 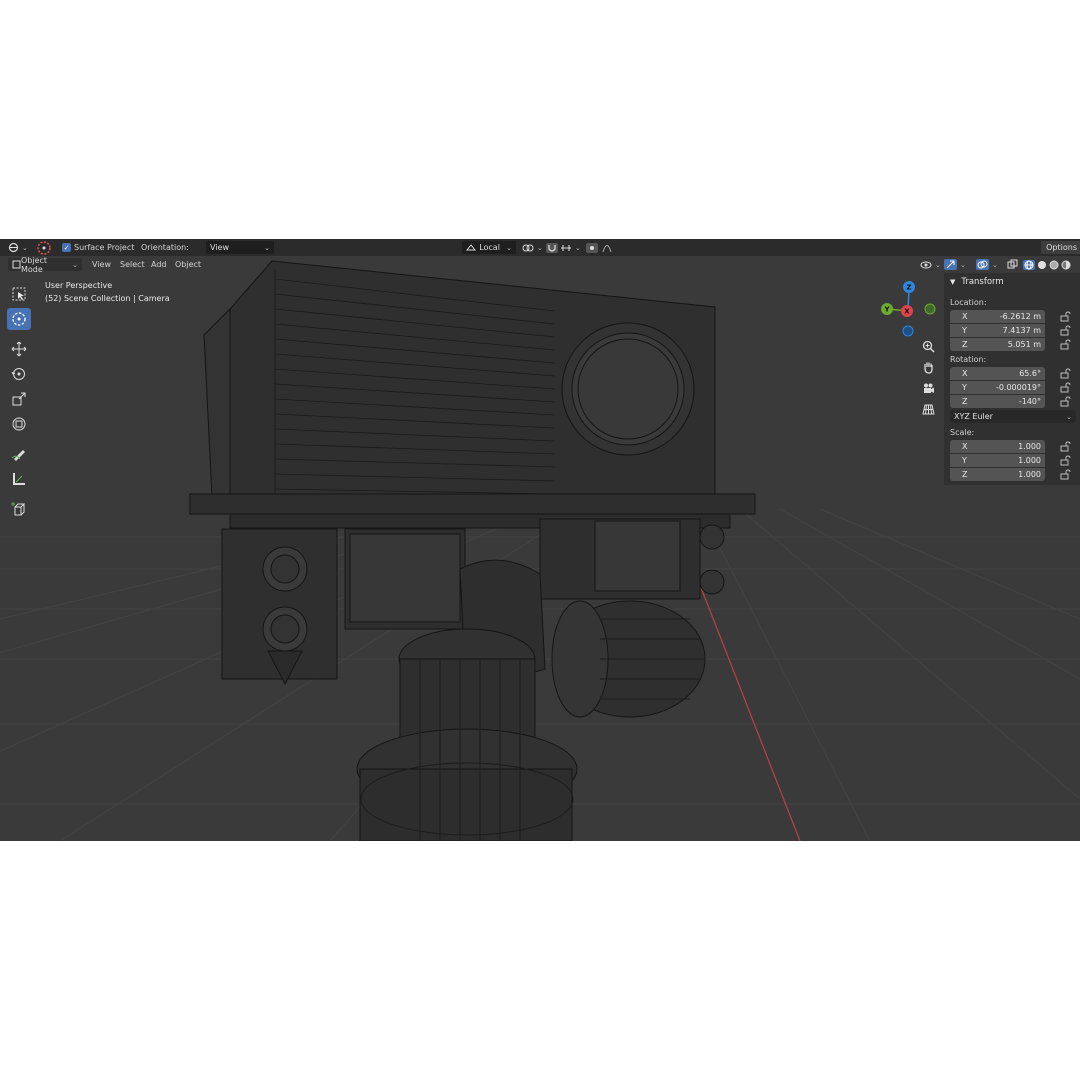 I want to click on rotate-icon, so click(x=18, y=374).